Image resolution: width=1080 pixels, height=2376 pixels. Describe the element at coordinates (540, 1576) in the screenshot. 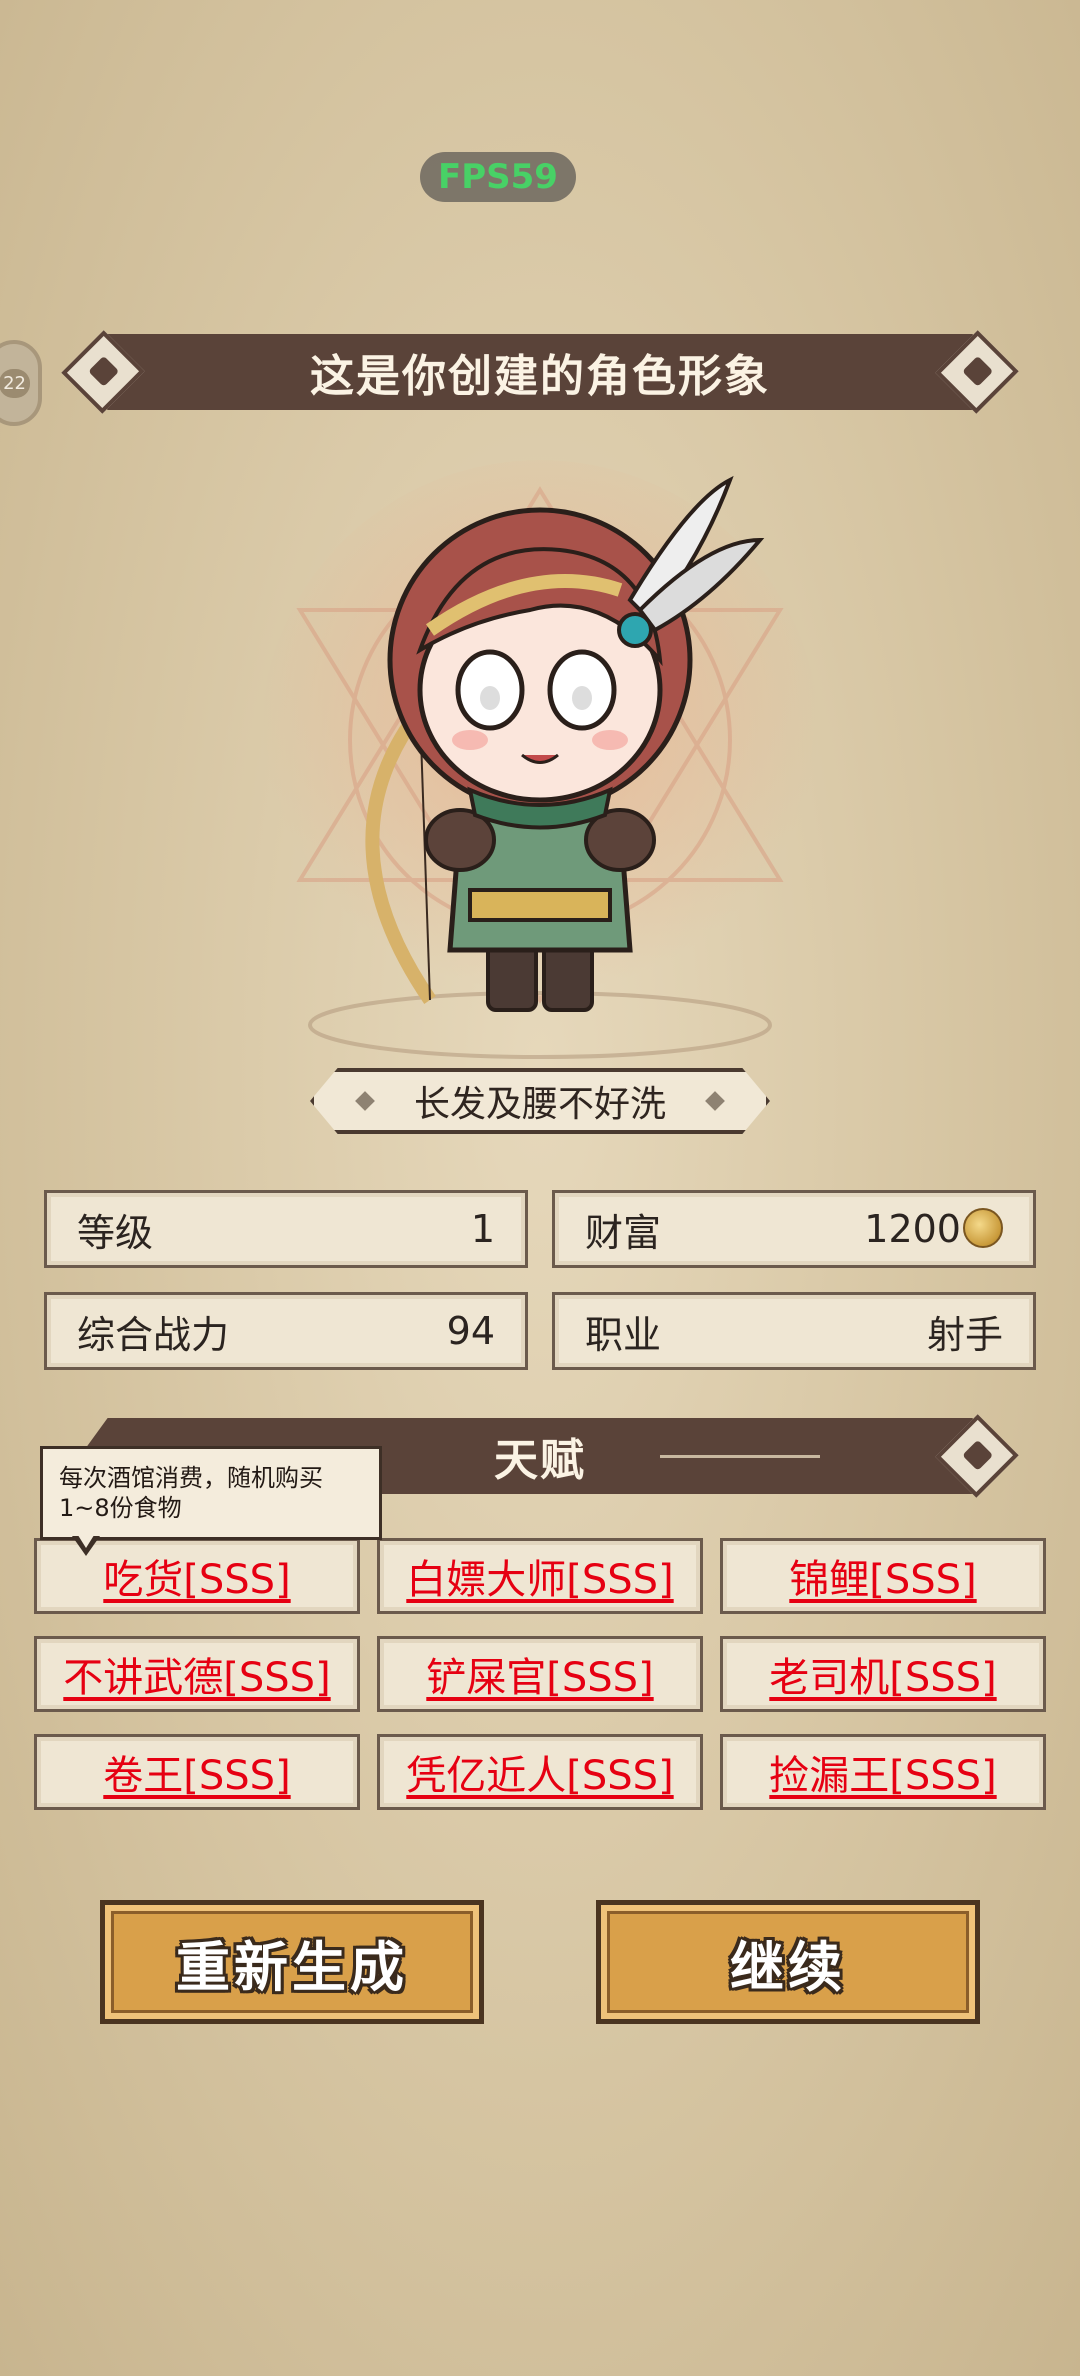

I see `talent-item: 白嫖大师[SSS]` at that location.